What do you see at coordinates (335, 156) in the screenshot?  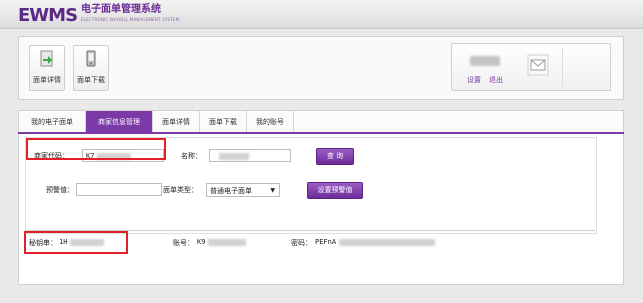 I see `query-button: 查 询` at bounding box center [335, 156].